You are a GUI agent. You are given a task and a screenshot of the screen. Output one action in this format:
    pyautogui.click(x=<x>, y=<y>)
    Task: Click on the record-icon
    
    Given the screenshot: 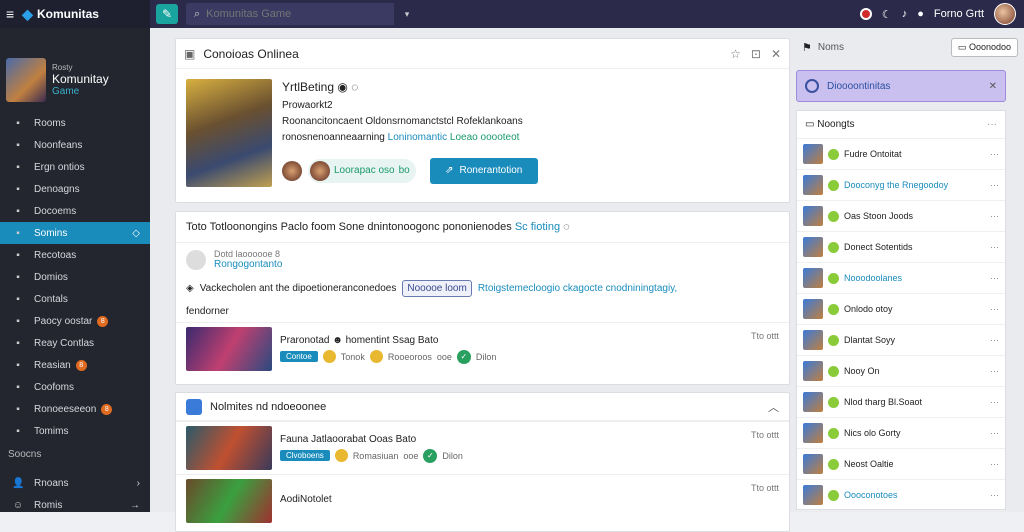 What is the action you would take?
    pyautogui.click(x=865, y=14)
    